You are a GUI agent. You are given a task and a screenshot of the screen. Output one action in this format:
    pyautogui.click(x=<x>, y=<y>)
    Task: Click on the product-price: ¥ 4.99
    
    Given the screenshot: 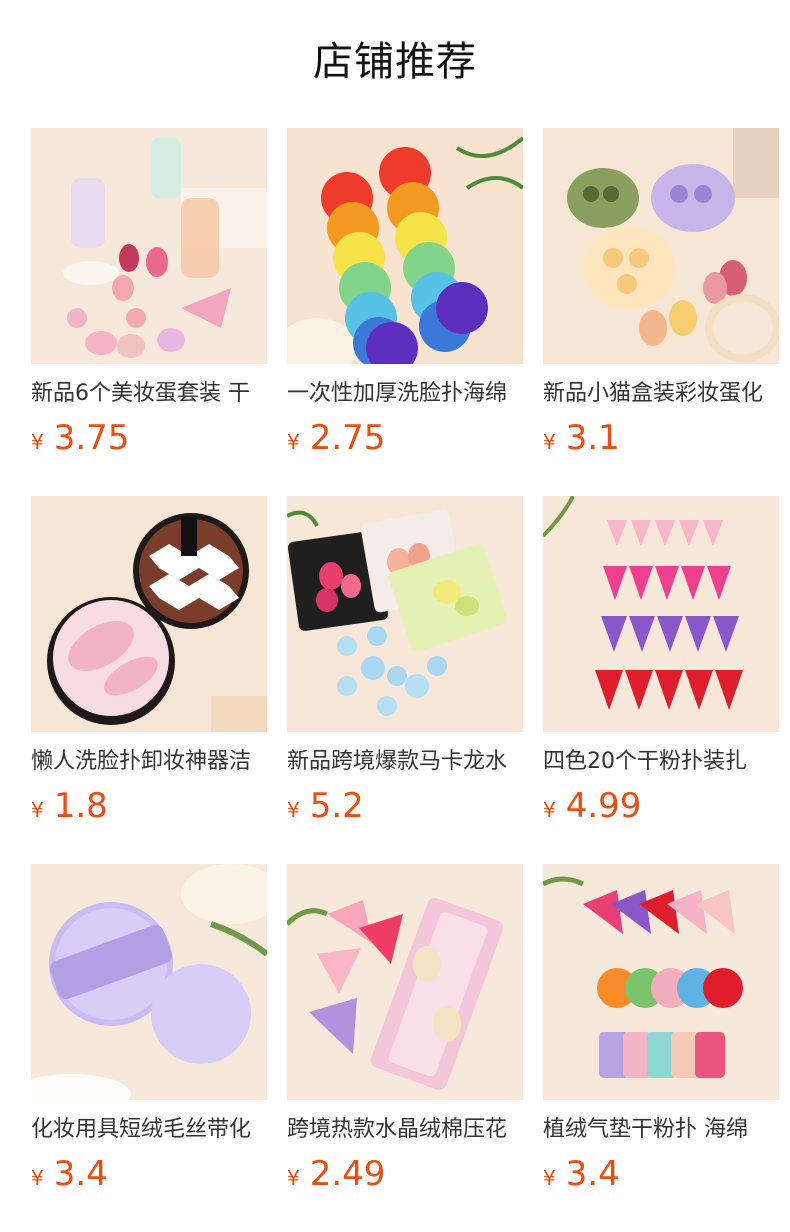 What is the action you would take?
    pyautogui.click(x=661, y=806)
    